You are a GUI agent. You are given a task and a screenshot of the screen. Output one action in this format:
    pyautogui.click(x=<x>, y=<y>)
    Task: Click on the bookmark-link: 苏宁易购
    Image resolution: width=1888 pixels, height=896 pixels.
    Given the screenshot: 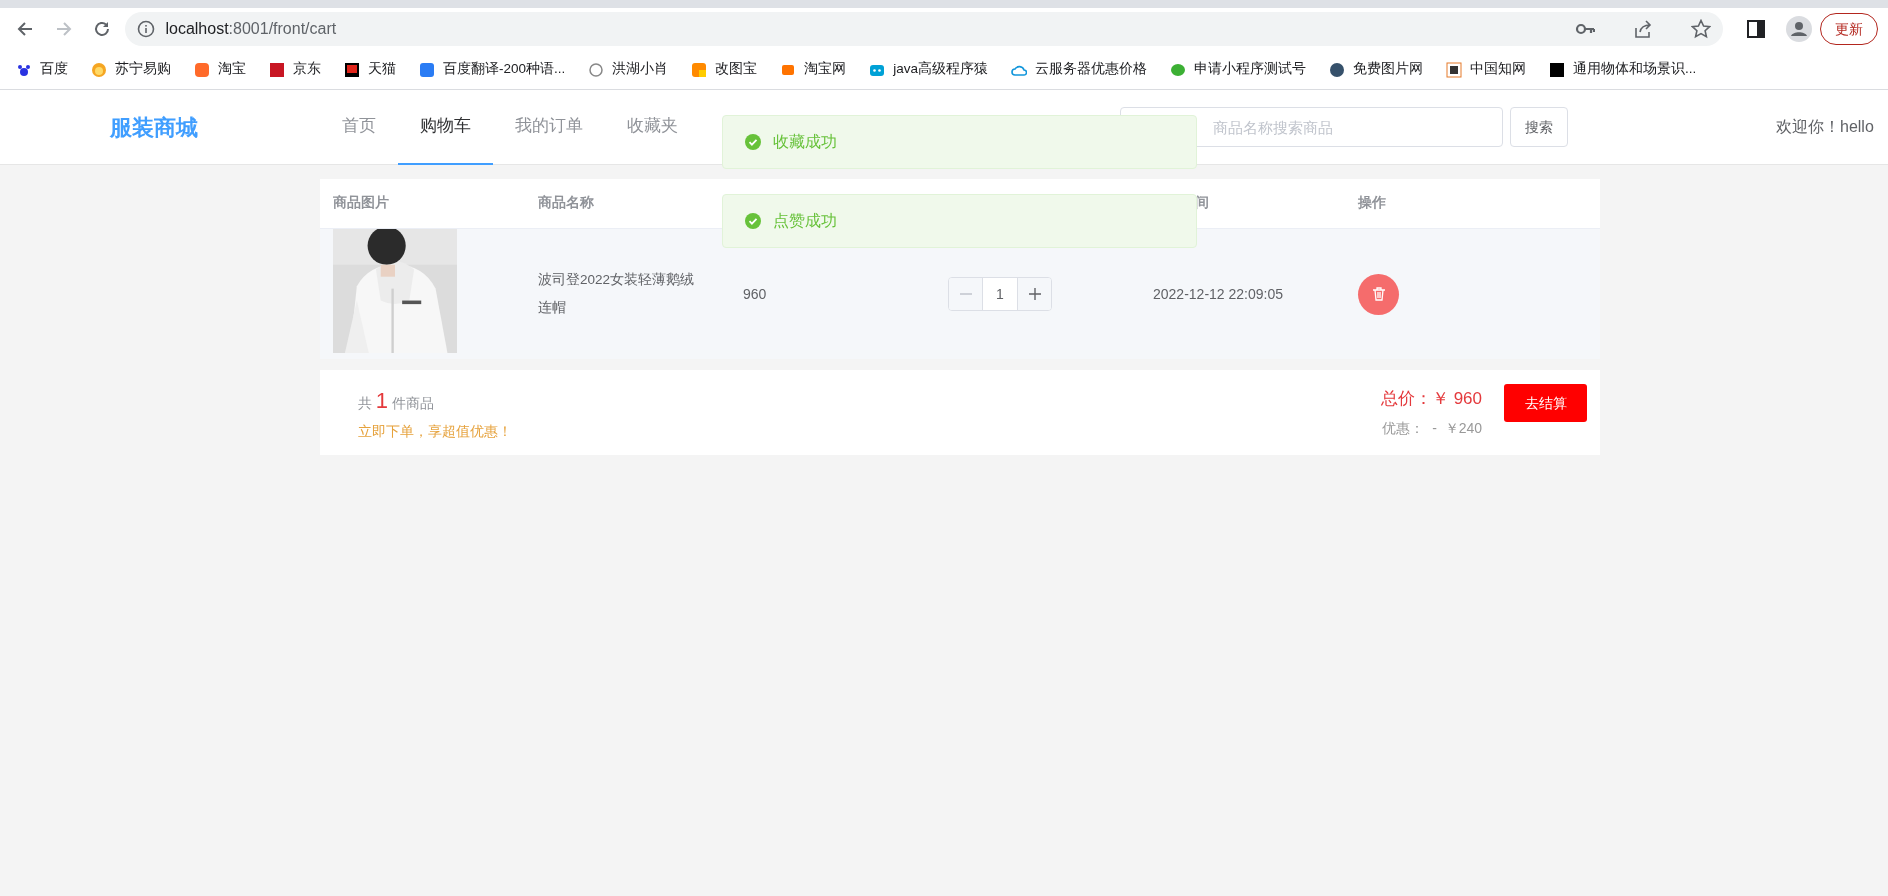 What is the action you would take?
    pyautogui.click(x=143, y=69)
    